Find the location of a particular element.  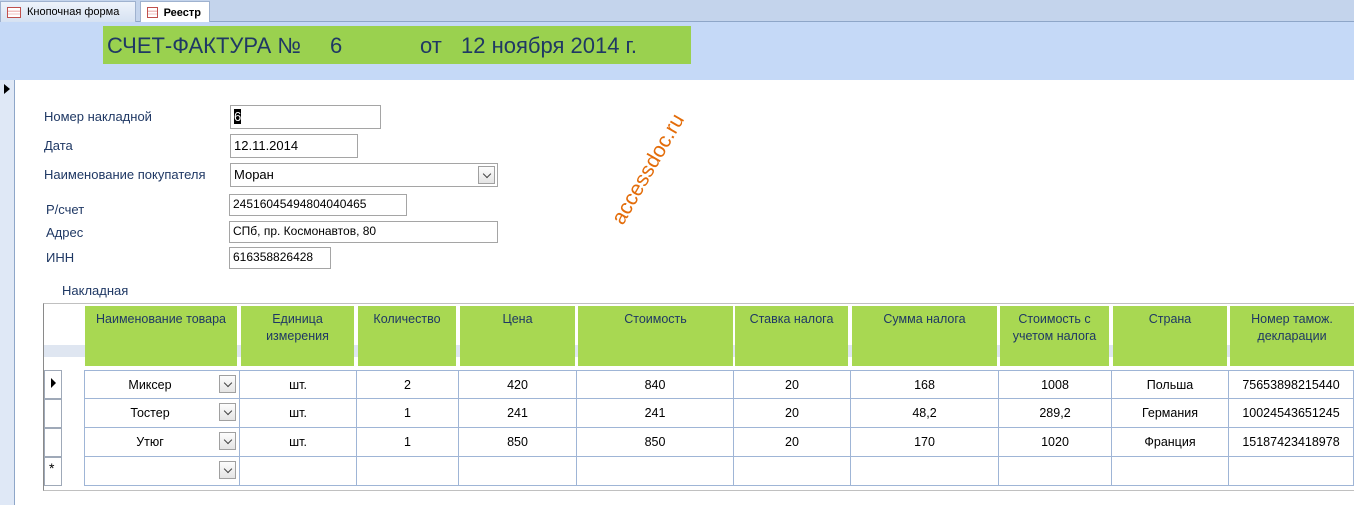

table-cell: Польша is located at coordinates (1170, 384).